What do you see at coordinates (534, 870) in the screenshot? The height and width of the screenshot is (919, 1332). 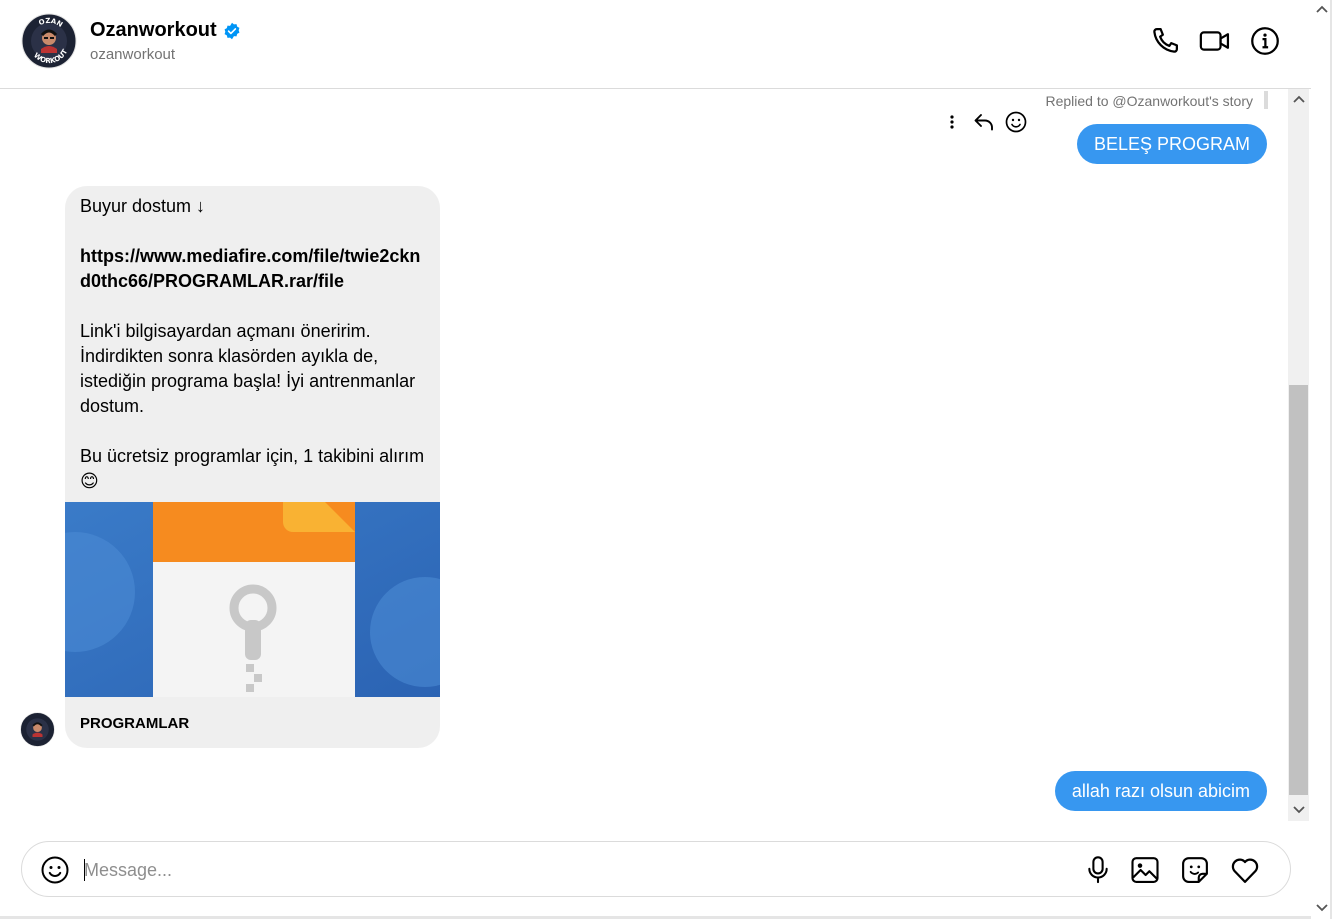 I see `message-input` at bounding box center [534, 870].